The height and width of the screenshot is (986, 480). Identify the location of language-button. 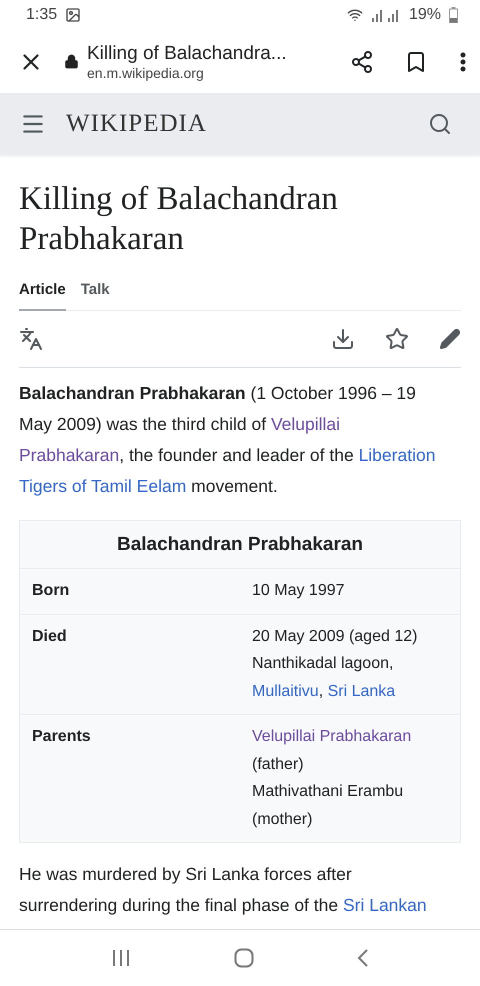
(31, 339).